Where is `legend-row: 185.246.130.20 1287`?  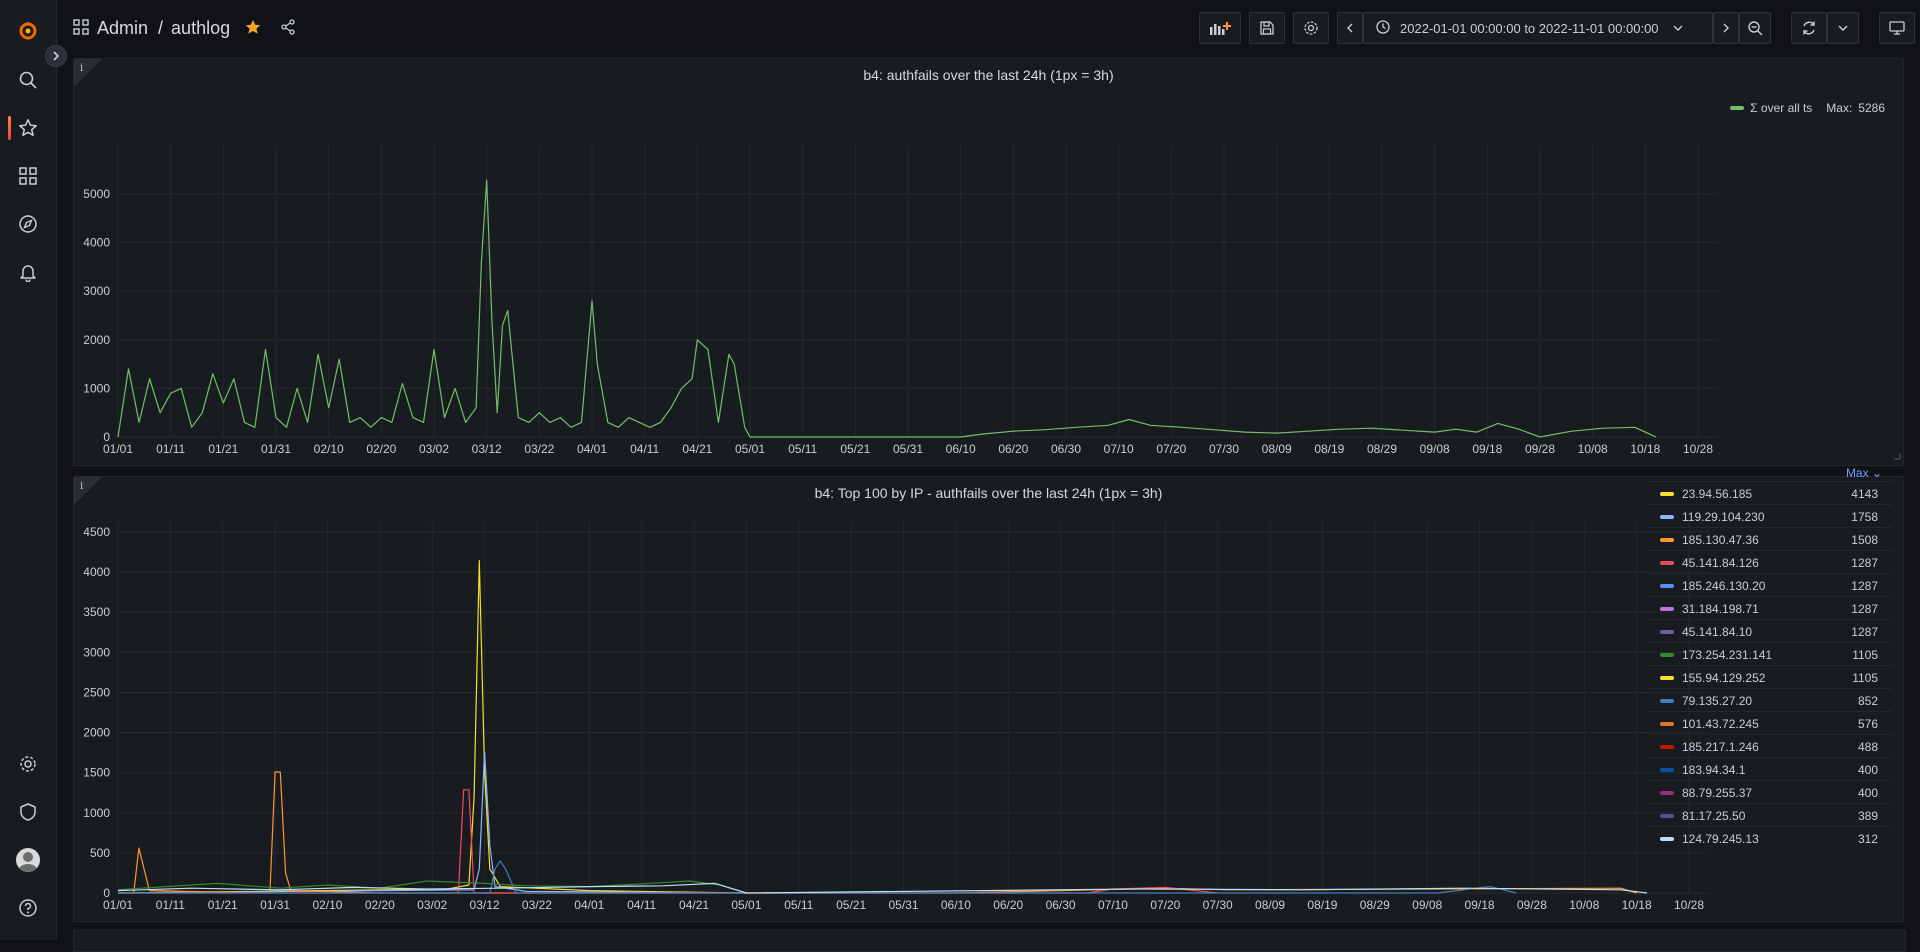
legend-row: 185.246.130.20 1287 is located at coordinates (1770, 585).